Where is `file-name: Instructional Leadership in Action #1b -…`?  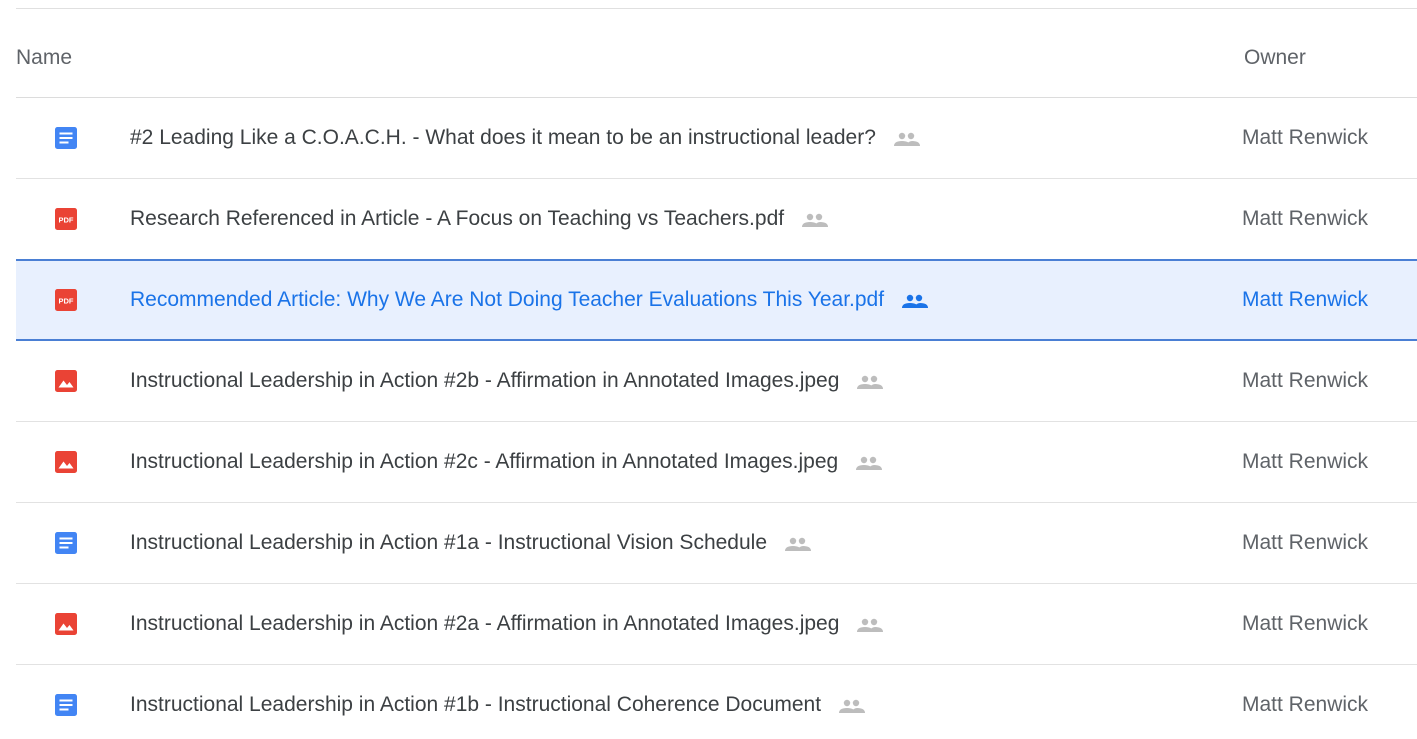
file-name: Instructional Leadership in Action #1b -… is located at coordinates (476, 704).